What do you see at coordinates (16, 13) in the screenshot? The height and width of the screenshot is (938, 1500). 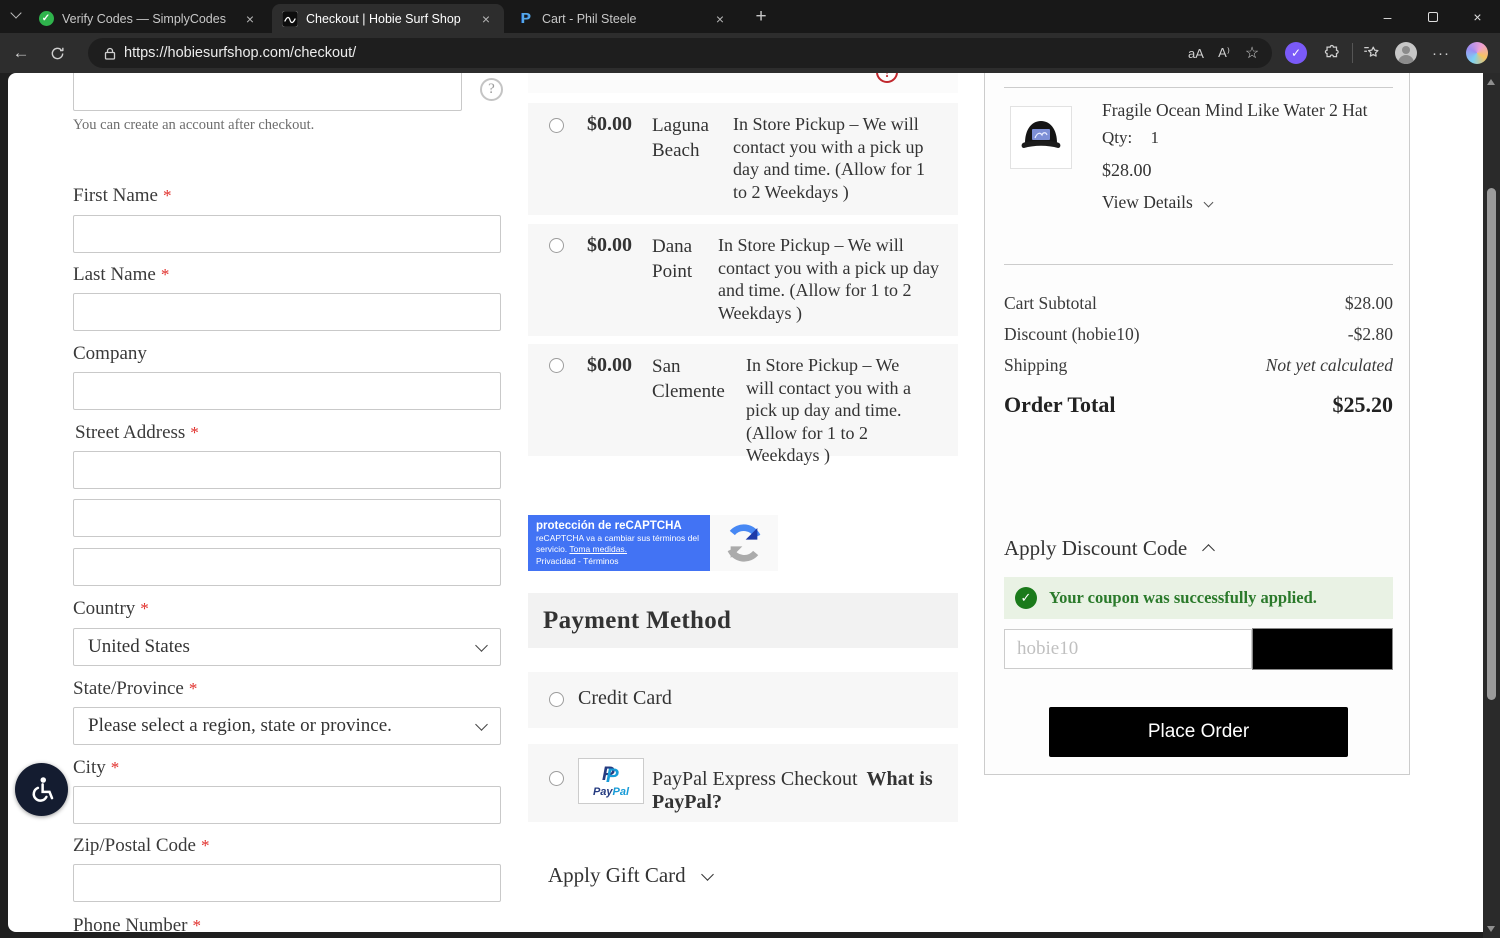 I see `tab-search-caret-icon` at bounding box center [16, 13].